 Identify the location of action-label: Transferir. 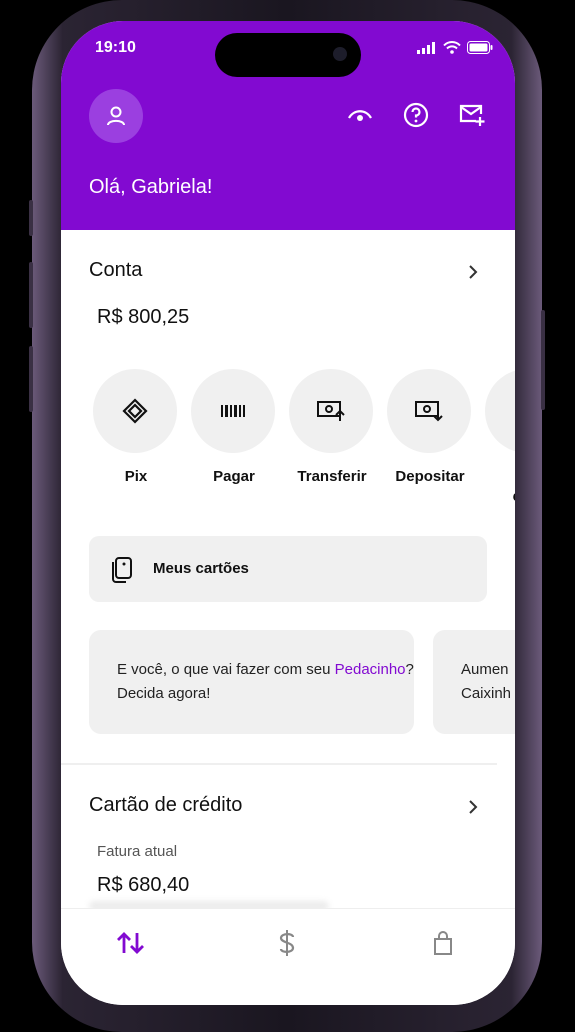
(332, 476).